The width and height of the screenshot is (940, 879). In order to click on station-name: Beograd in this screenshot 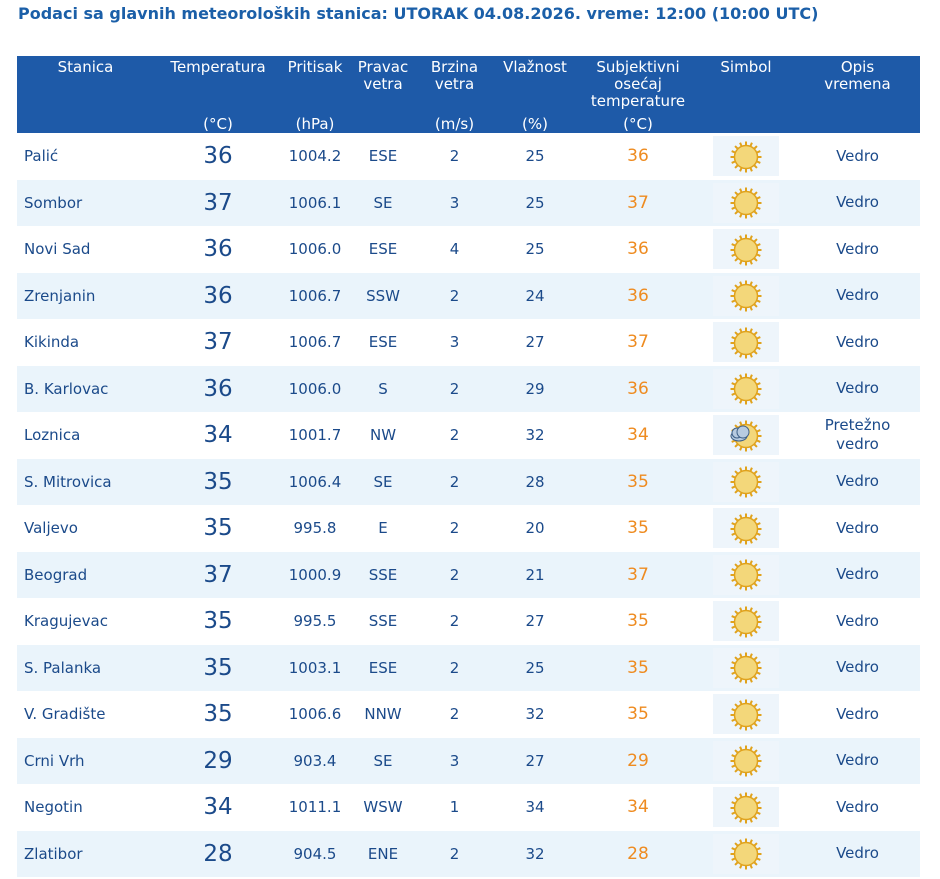, I will do `click(85, 575)`.